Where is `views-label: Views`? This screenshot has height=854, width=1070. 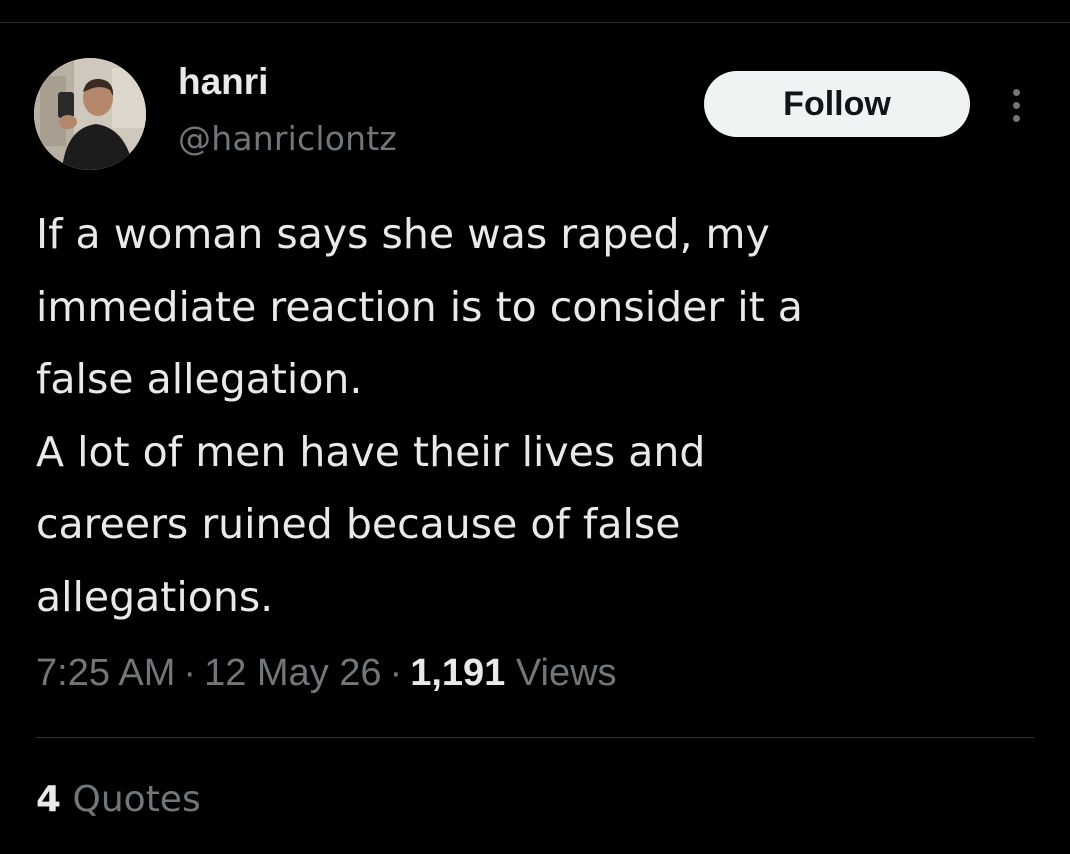 views-label: Views is located at coordinates (566, 673).